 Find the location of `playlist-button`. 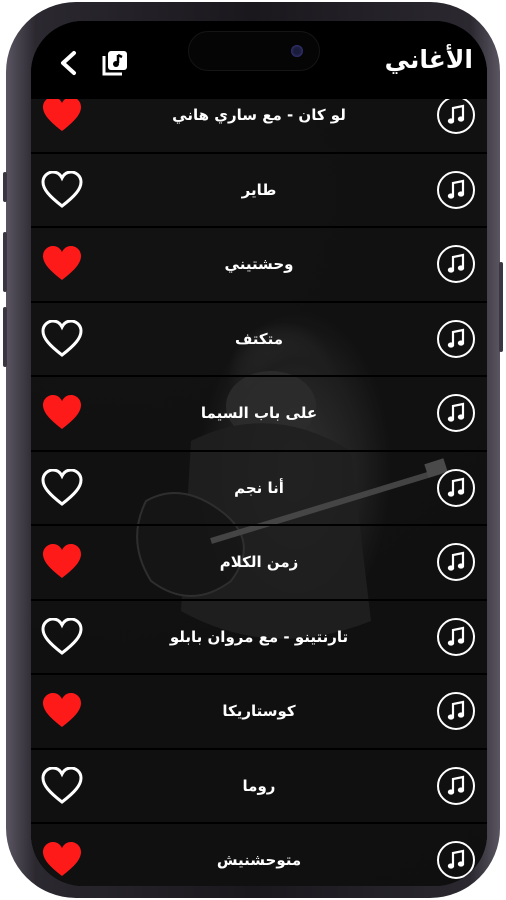

playlist-button is located at coordinates (115, 63).